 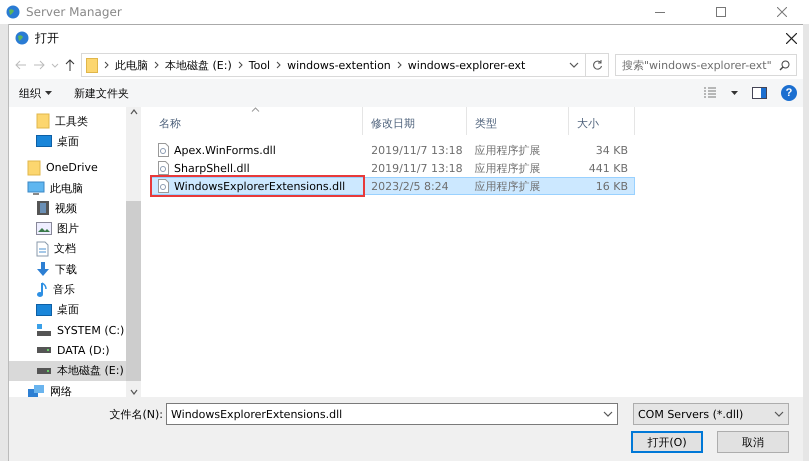 I want to click on file-row: WindowsExplorerExtensions.dll 2023/2/5 8:24 应用程序扩展 16 KB, so click(x=393, y=186).